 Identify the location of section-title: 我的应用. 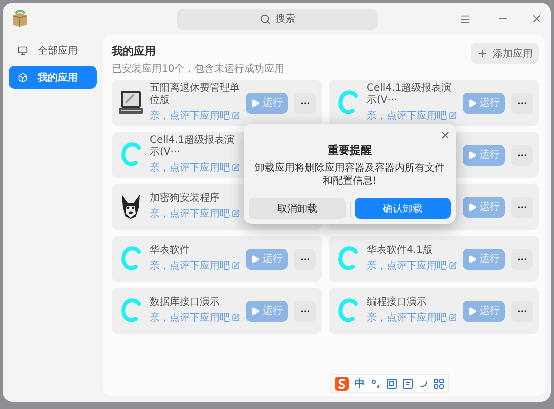
(134, 51).